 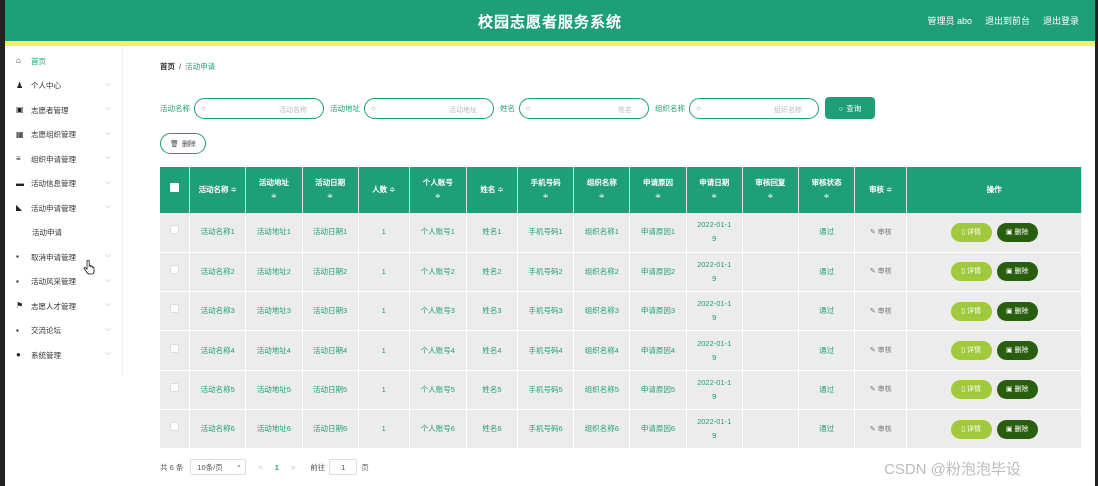 What do you see at coordinates (601, 389) in the screenshot?
I see `cell-value: 组织名称5` at bounding box center [601, 389].